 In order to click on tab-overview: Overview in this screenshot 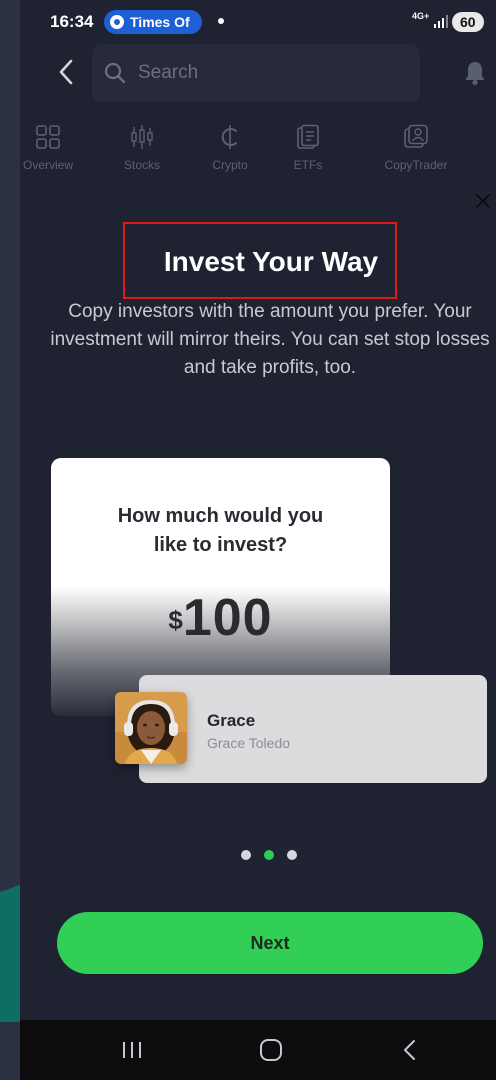, I will do `click(53, 148)`.